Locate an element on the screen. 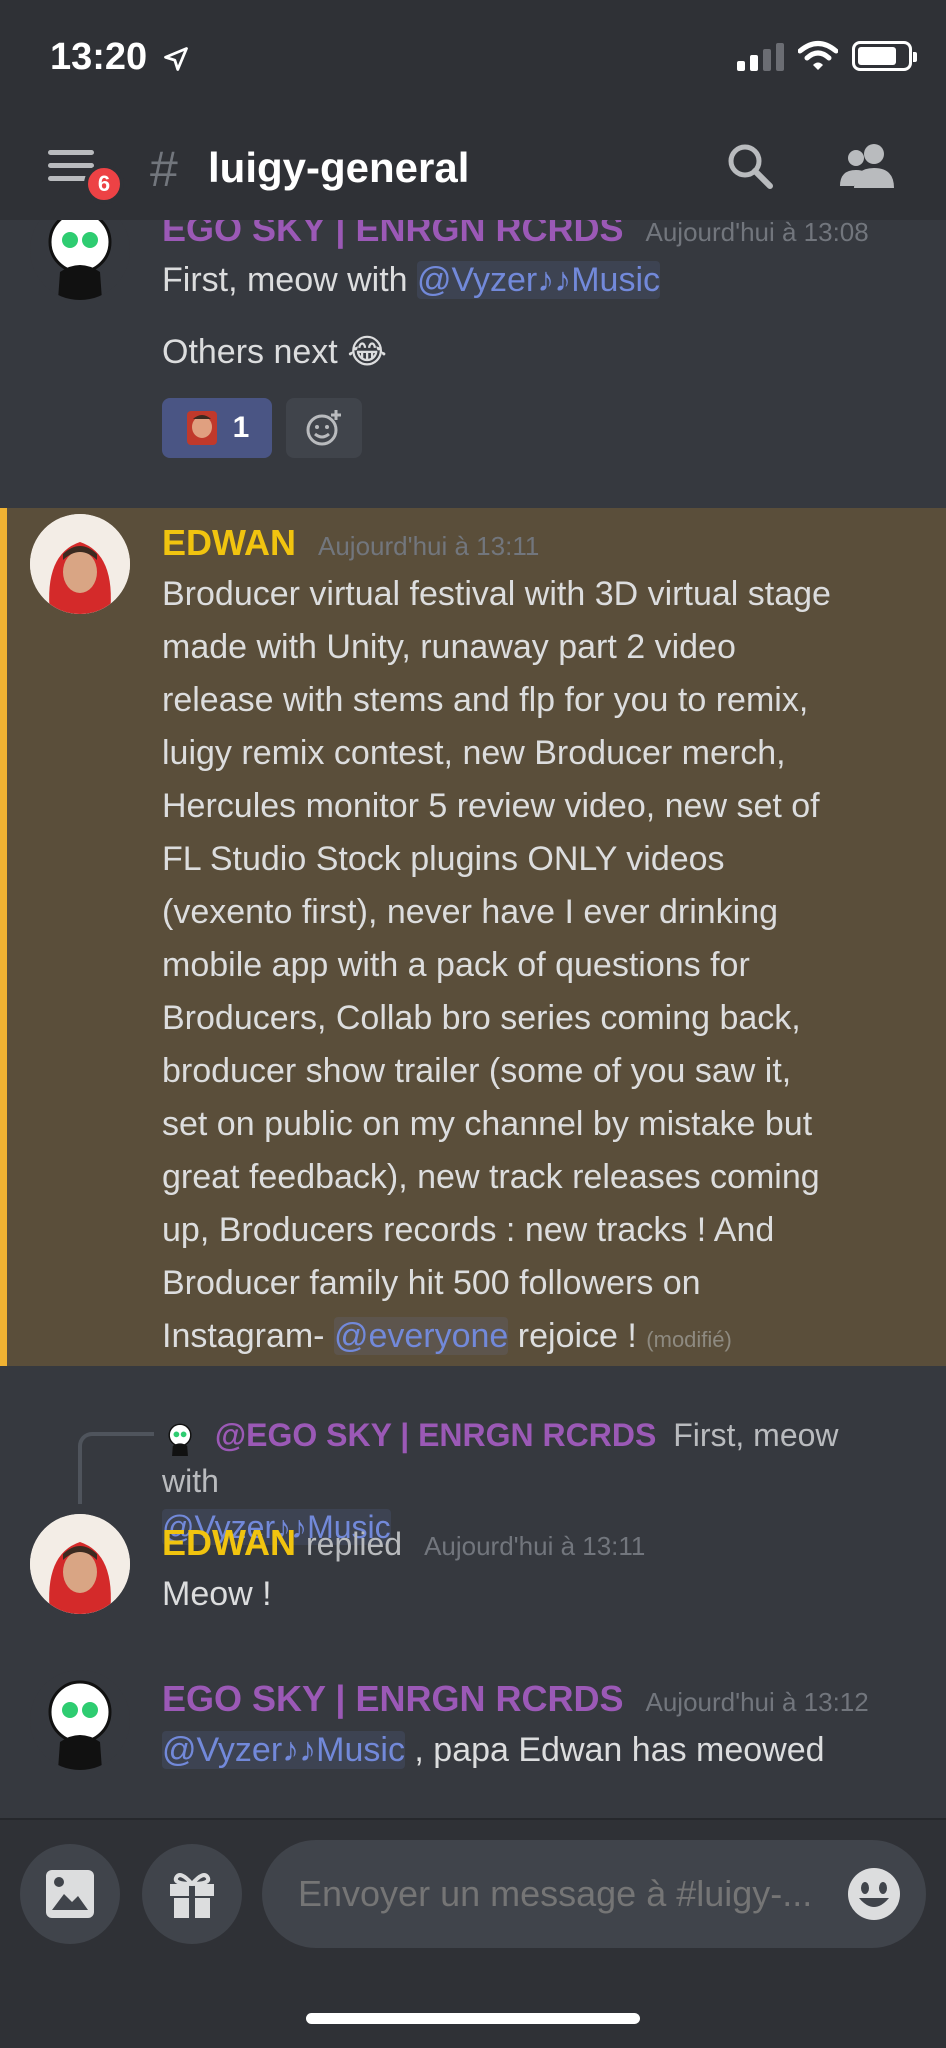 The height and width of the screenshot is (2048, 946). edited-label: (modifié) is located at coordinates (689, 1339).